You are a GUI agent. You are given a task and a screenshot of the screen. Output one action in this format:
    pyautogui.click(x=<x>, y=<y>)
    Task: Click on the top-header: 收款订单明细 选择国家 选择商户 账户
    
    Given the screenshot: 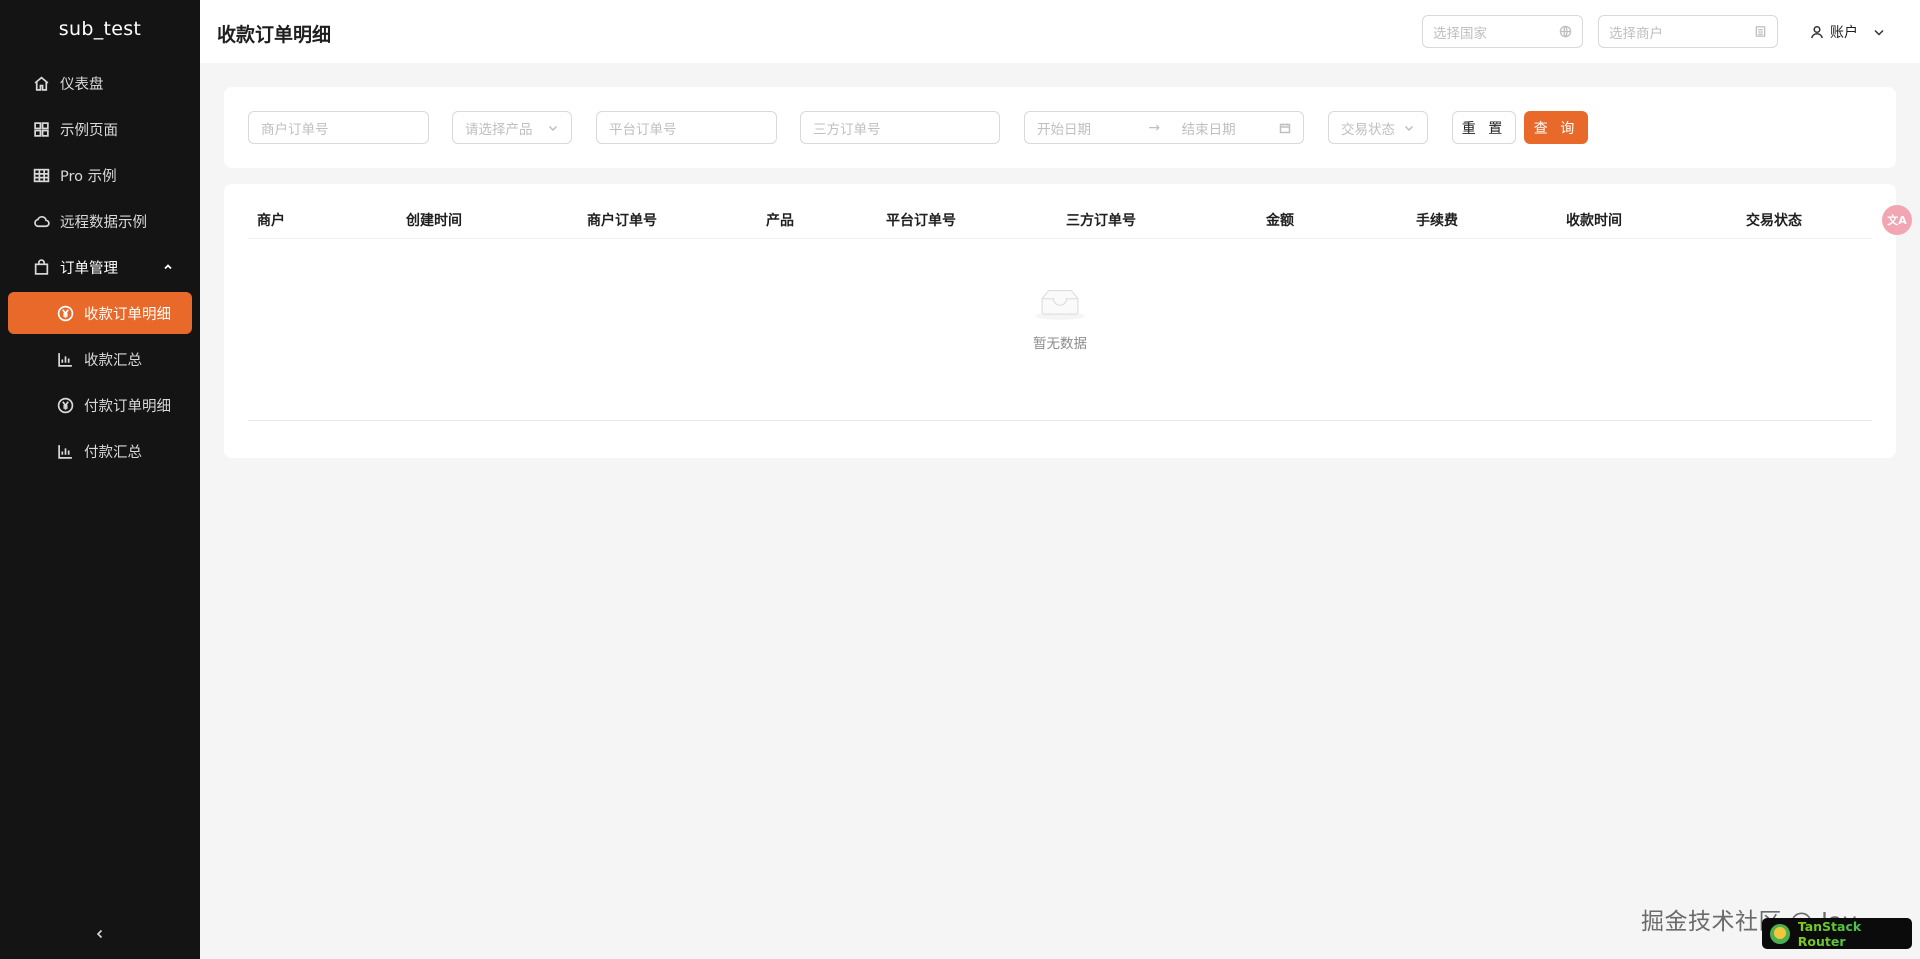 What is the action you would take?
    pyautogui.click(x=1060, y=31)
    